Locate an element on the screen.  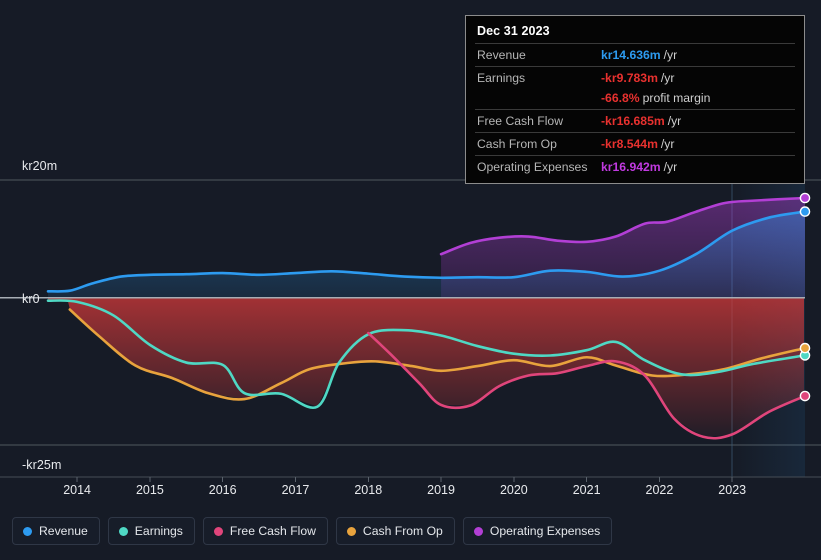
tooltip-row-label: Cash From Op is located at coordinates (517, 144).